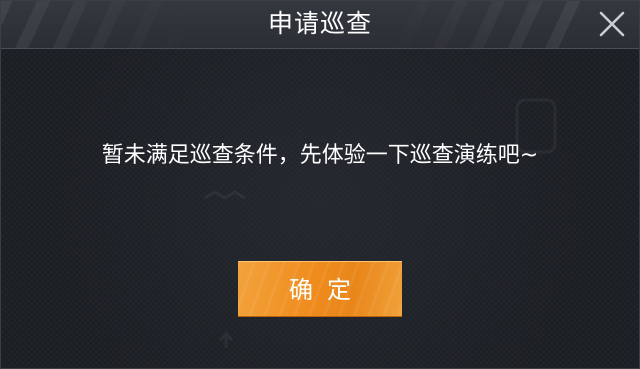  I want to click on close-icon, so click(612, 24).